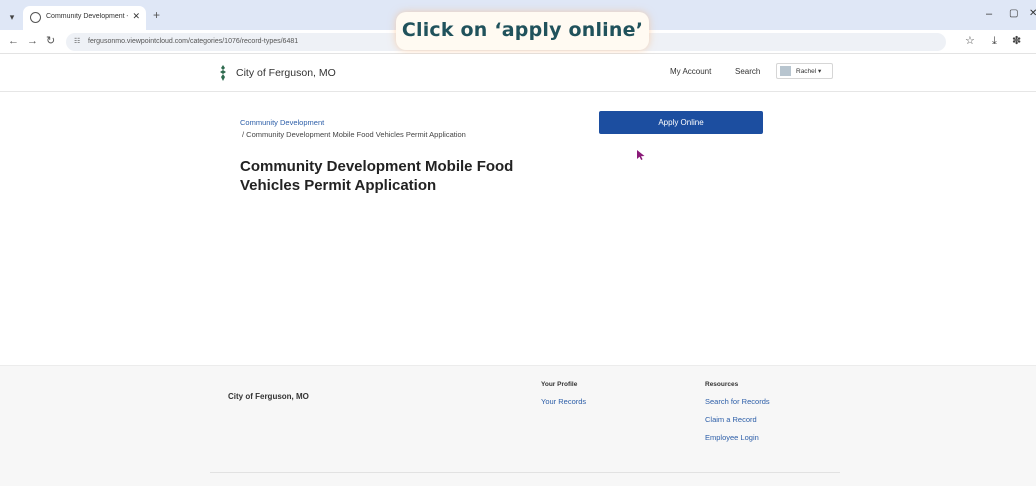  I want to click on footer-divider, so click(525, 472).